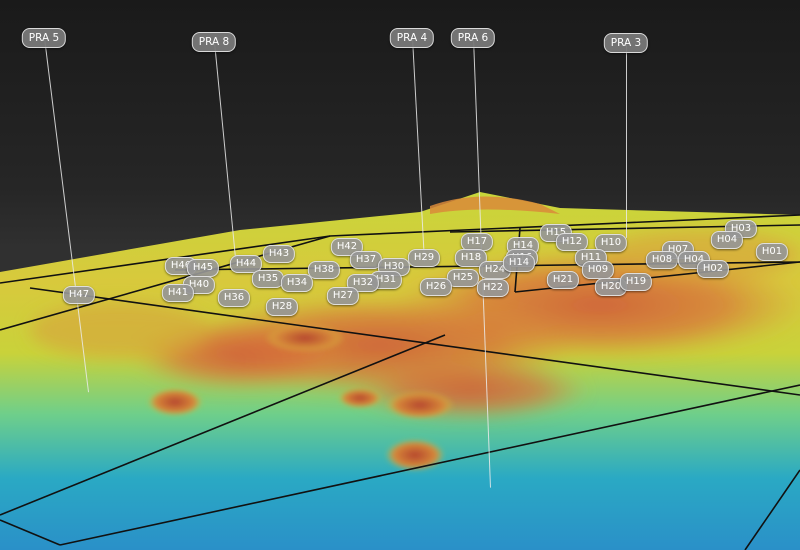 This screenshot has height=550, width=800. I want to click on pra-marker-label: PRA 8, so click(214, 42).